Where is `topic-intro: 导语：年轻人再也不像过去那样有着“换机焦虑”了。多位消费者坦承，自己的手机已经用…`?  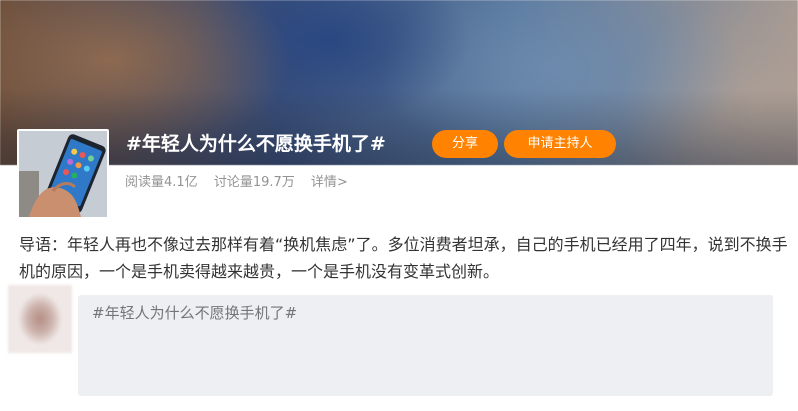
topic-intro: 导语：年轻人再也不像过去那样有着“换机焦虑”了。多位消费者坦承，自己的手机已经用… is located at coordinates (403, 258).